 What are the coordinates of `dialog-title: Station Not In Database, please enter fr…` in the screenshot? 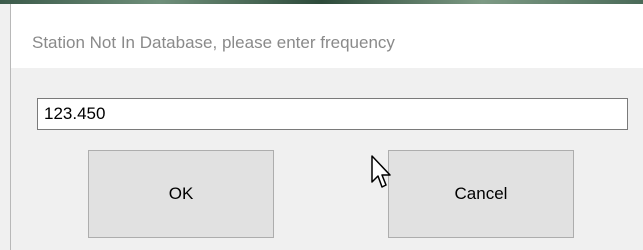 It's located at (213, 42).